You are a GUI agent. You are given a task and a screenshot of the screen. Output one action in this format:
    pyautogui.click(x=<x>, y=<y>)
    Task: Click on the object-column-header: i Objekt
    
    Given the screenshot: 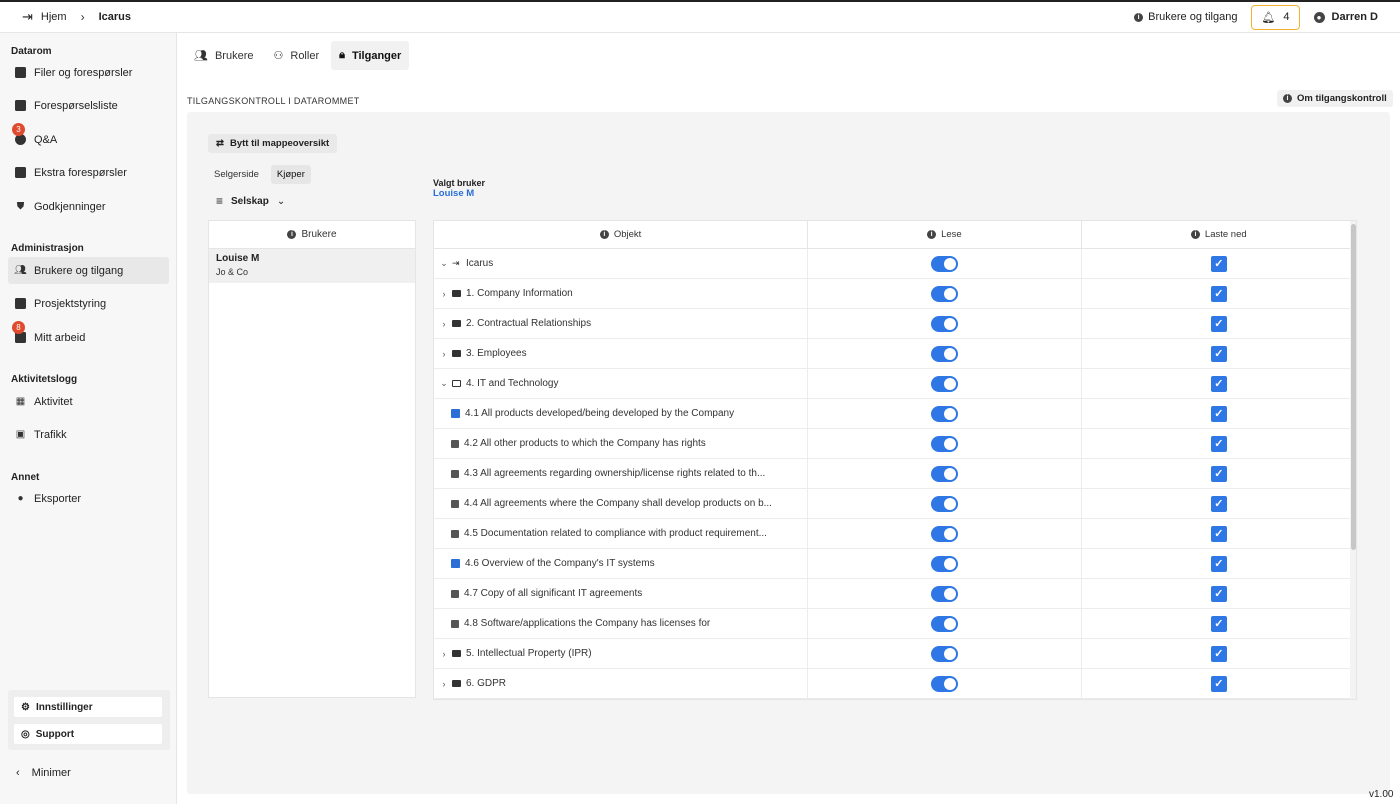 What is the action you would take?
    pyautogui.click(x=621, y=234)
    